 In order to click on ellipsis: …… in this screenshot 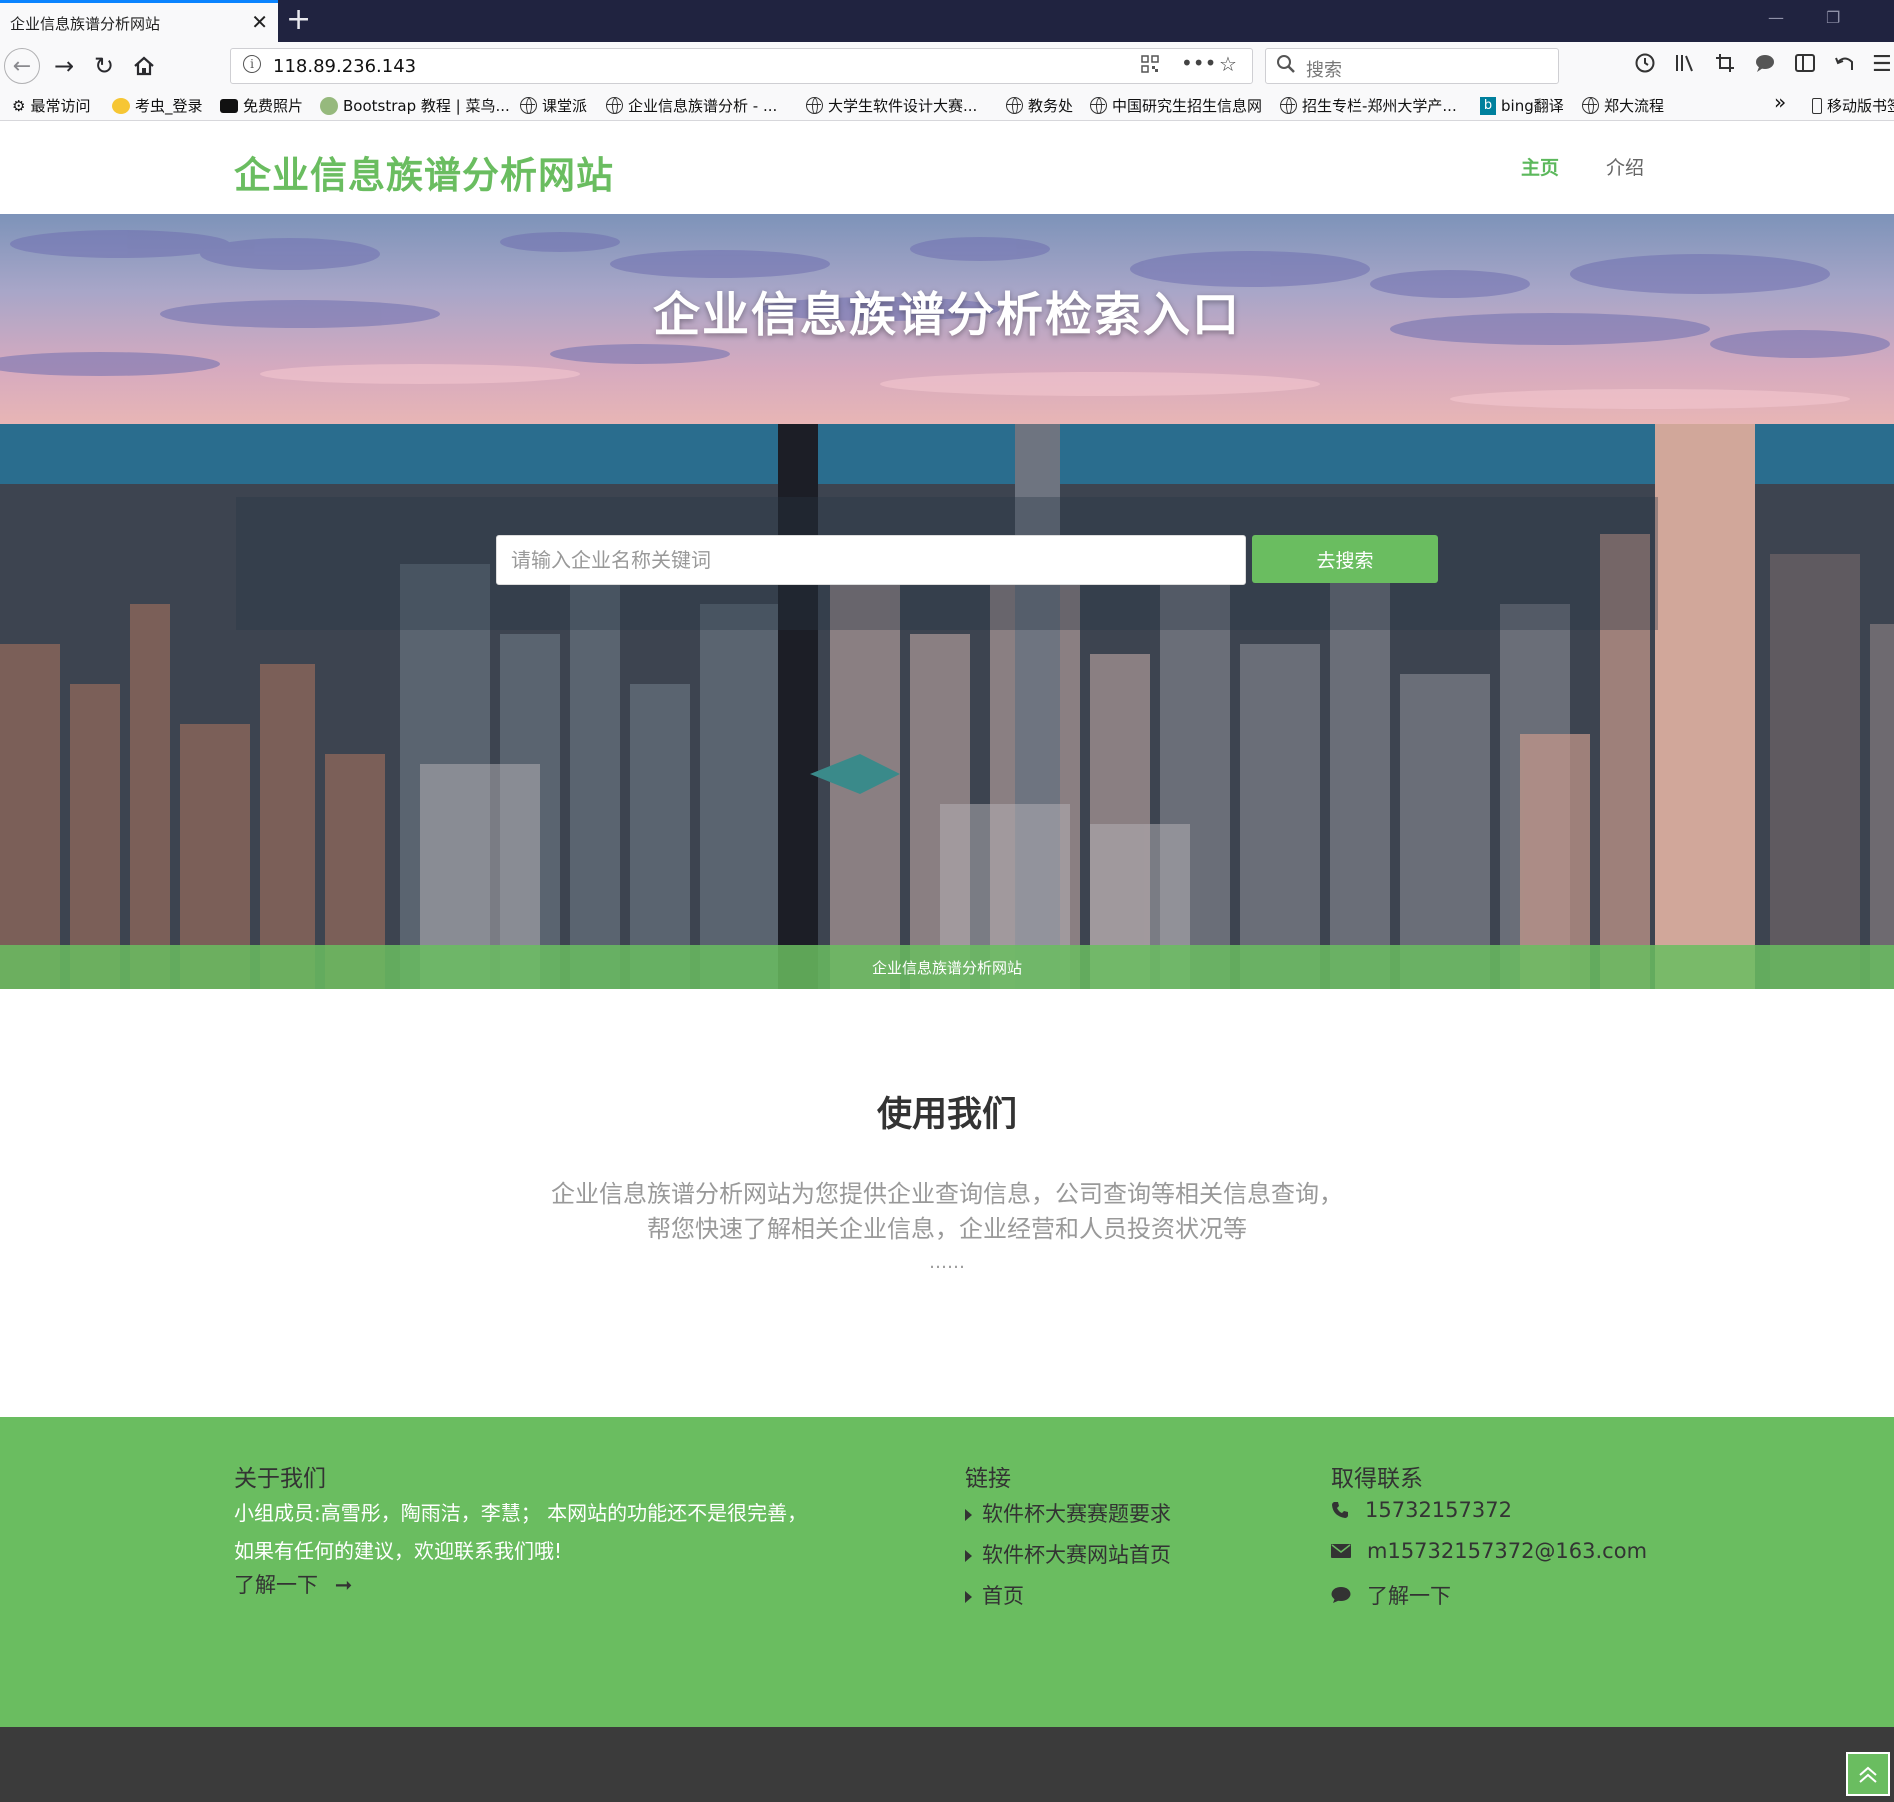, I will do `click(947, 1262)`.